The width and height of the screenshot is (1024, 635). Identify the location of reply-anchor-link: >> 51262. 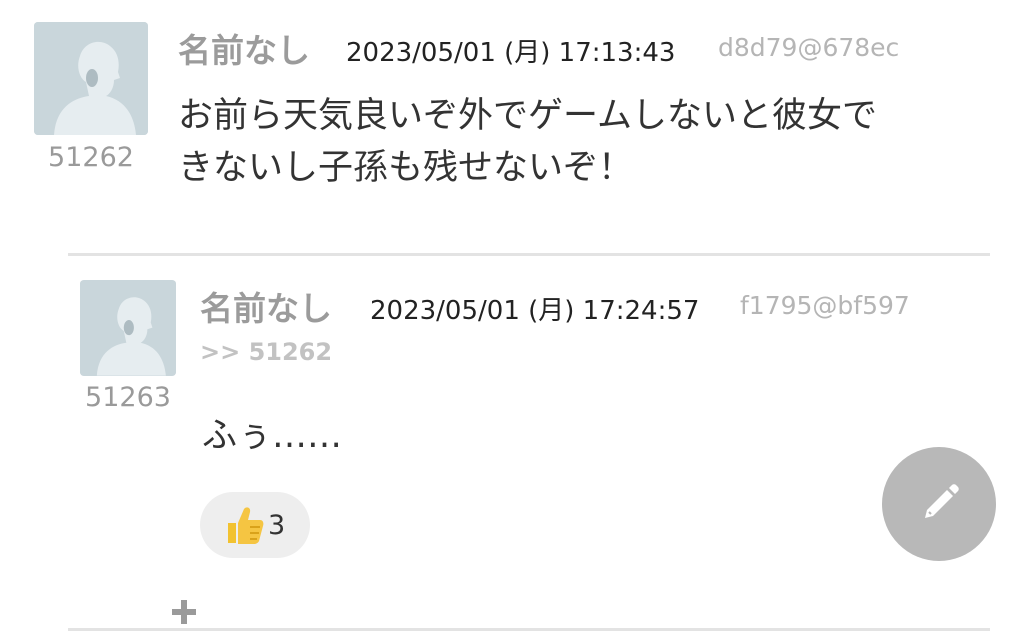
(266, 352).